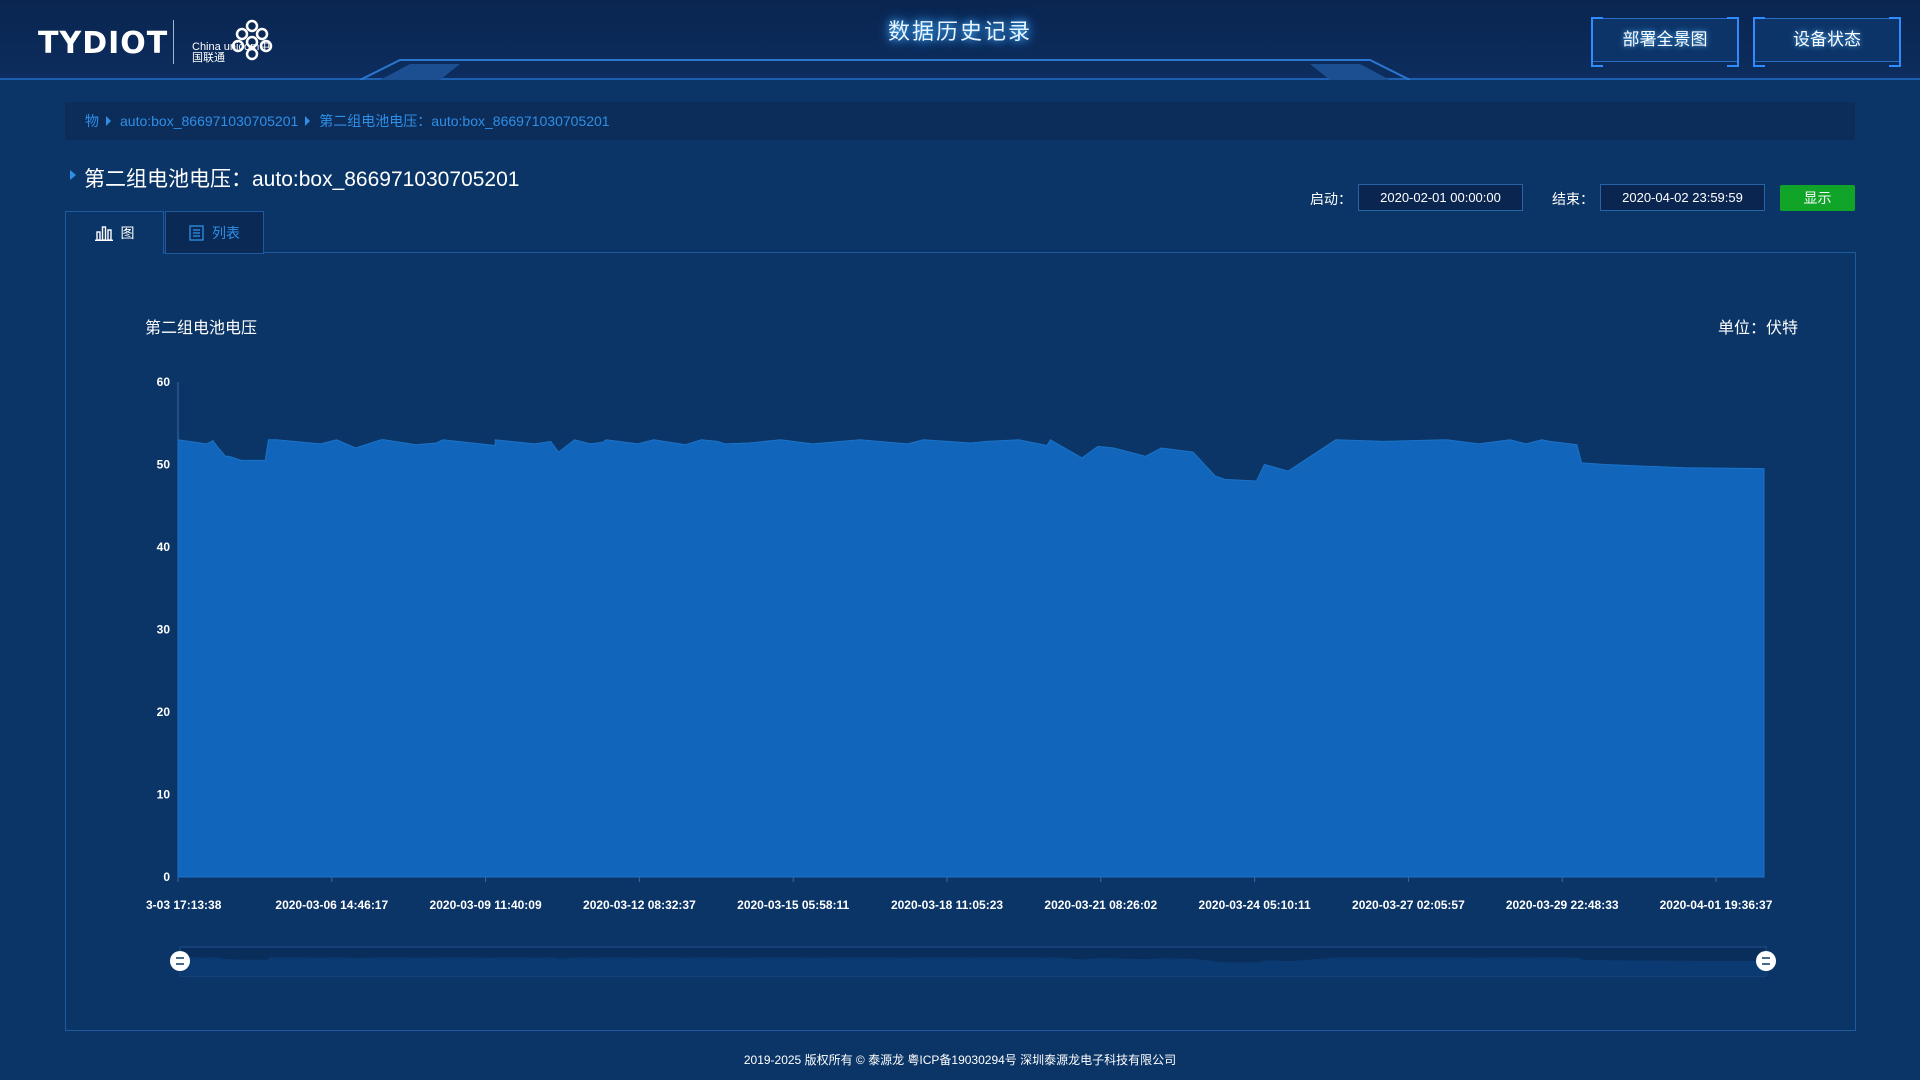 The image size is (1920, 1080). What do you see at coordinates (1682, 197) in the screenshot?
I see `end-date-input` at bounding box center [1682, 197].